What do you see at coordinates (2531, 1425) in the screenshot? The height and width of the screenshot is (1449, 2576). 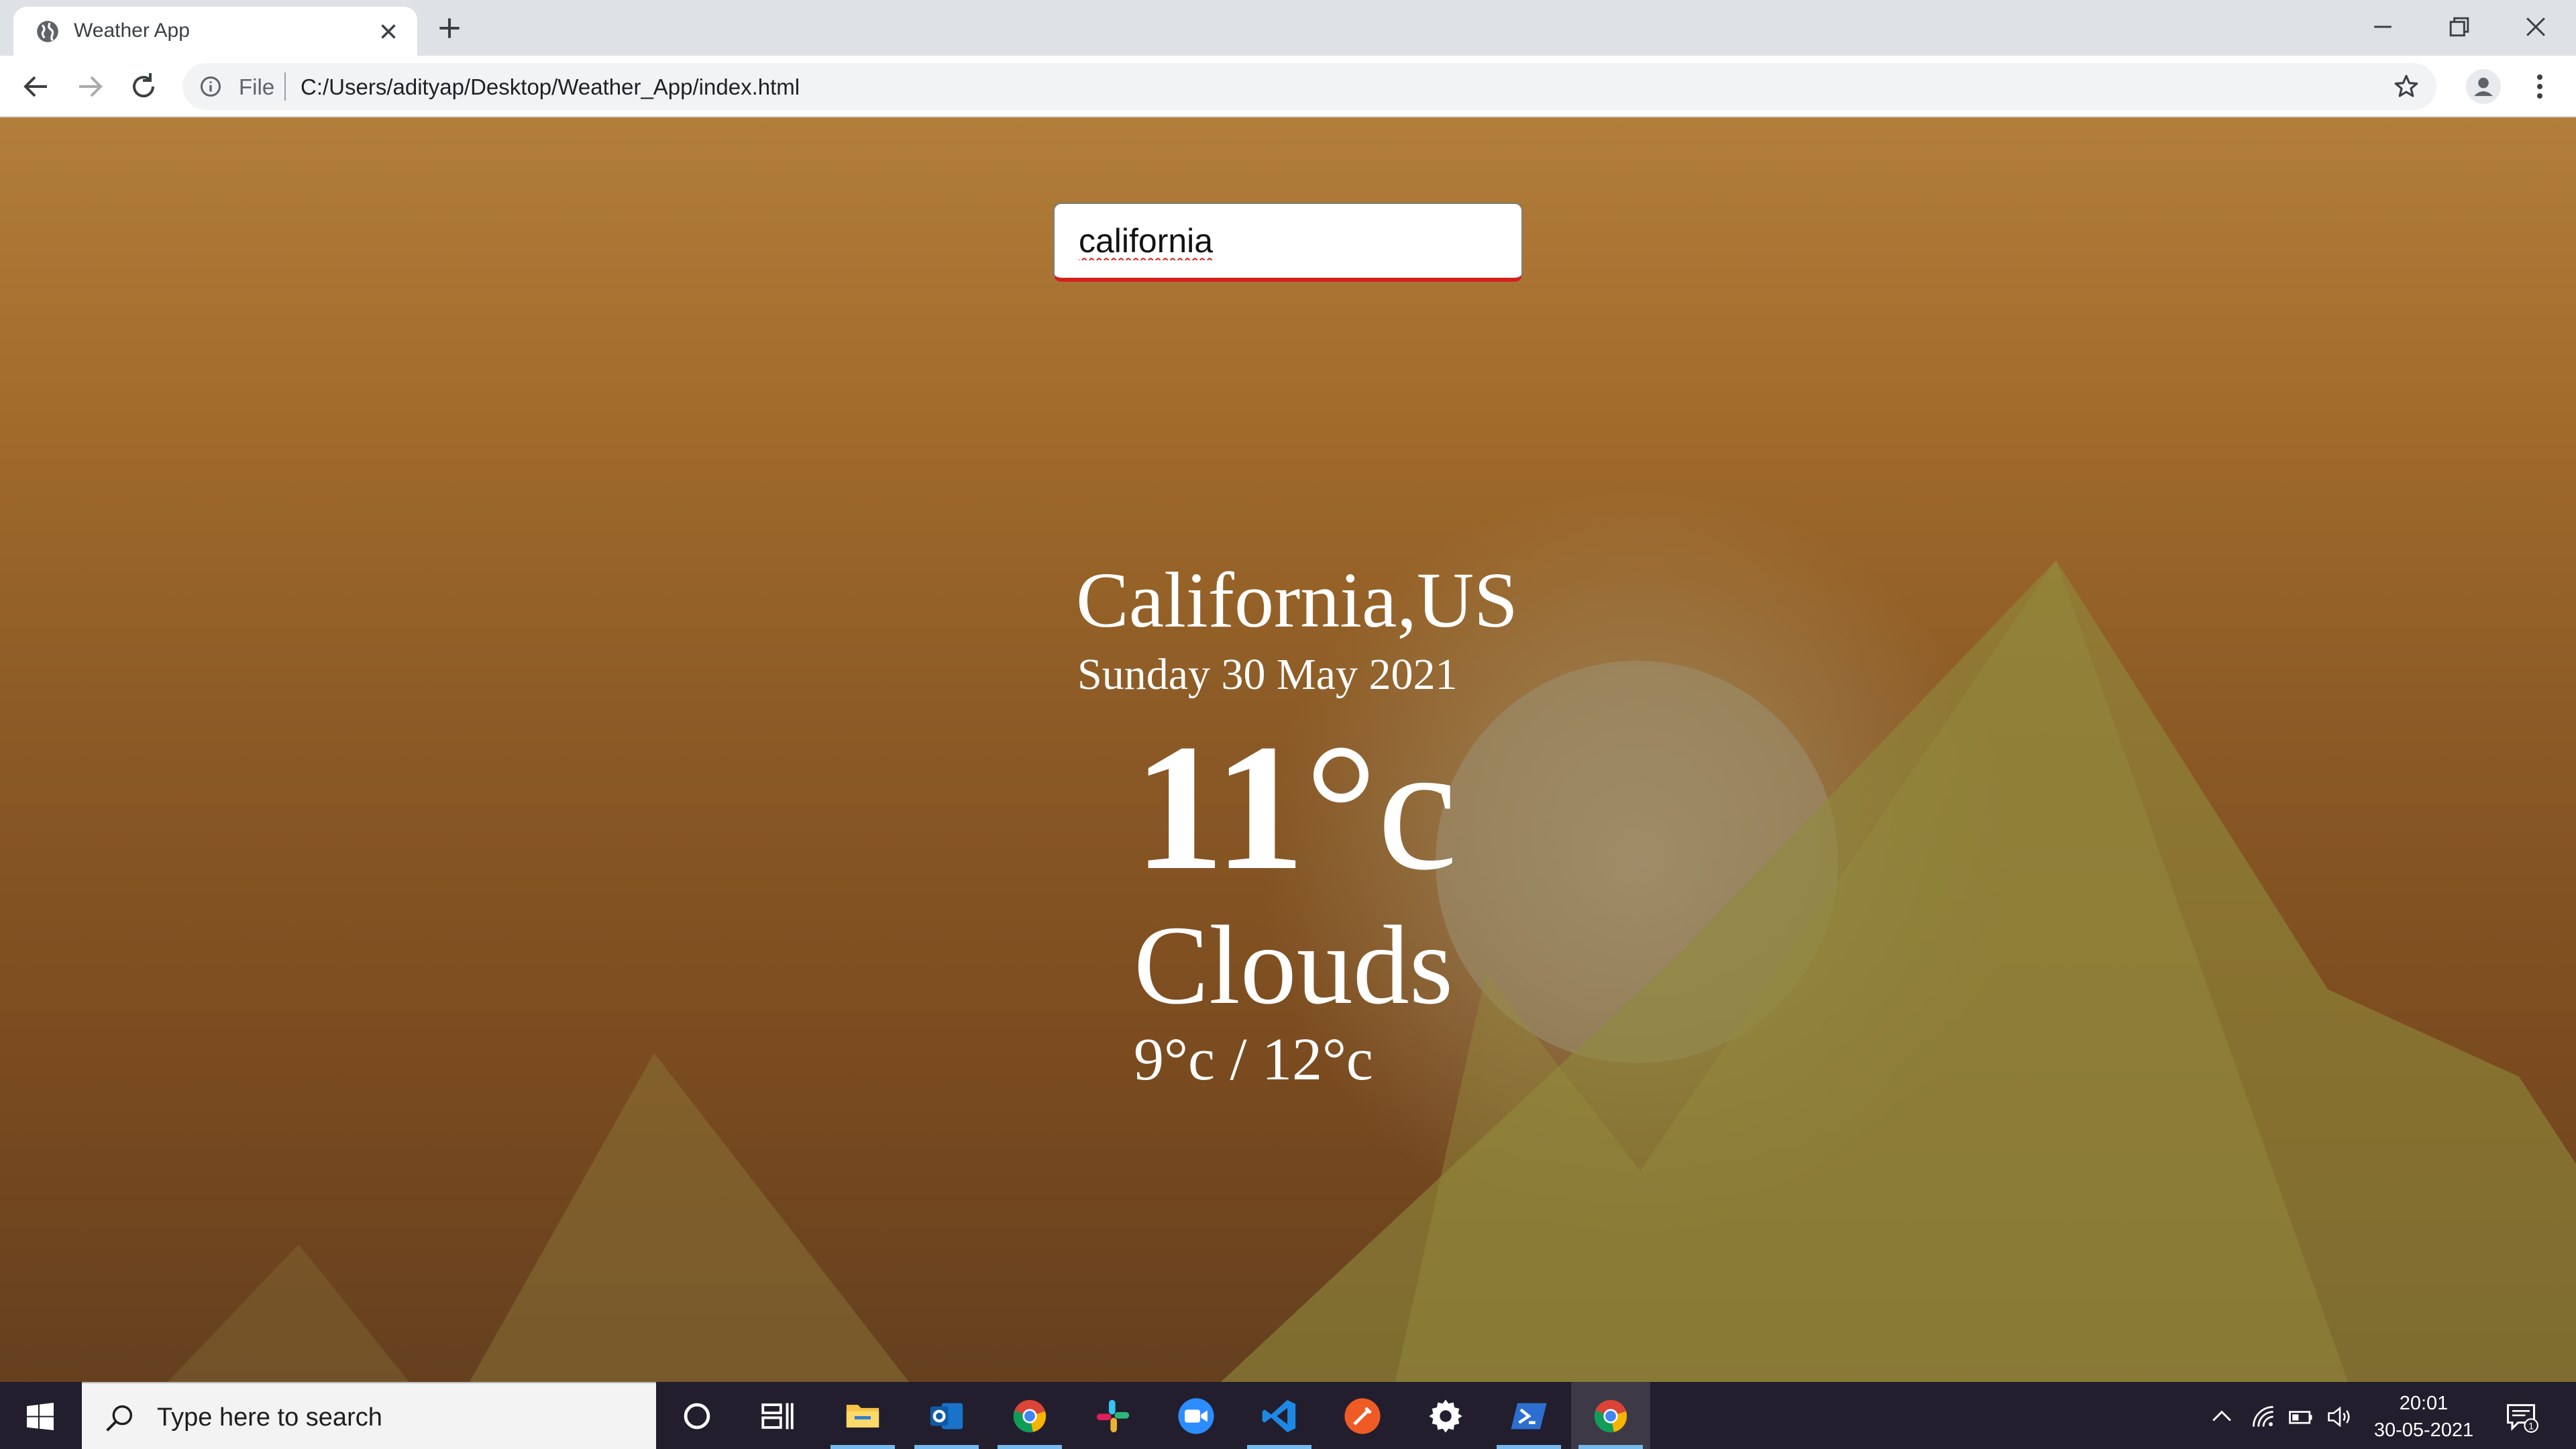 I see `notification-count: 1` at bounding box center [2531, 1425].